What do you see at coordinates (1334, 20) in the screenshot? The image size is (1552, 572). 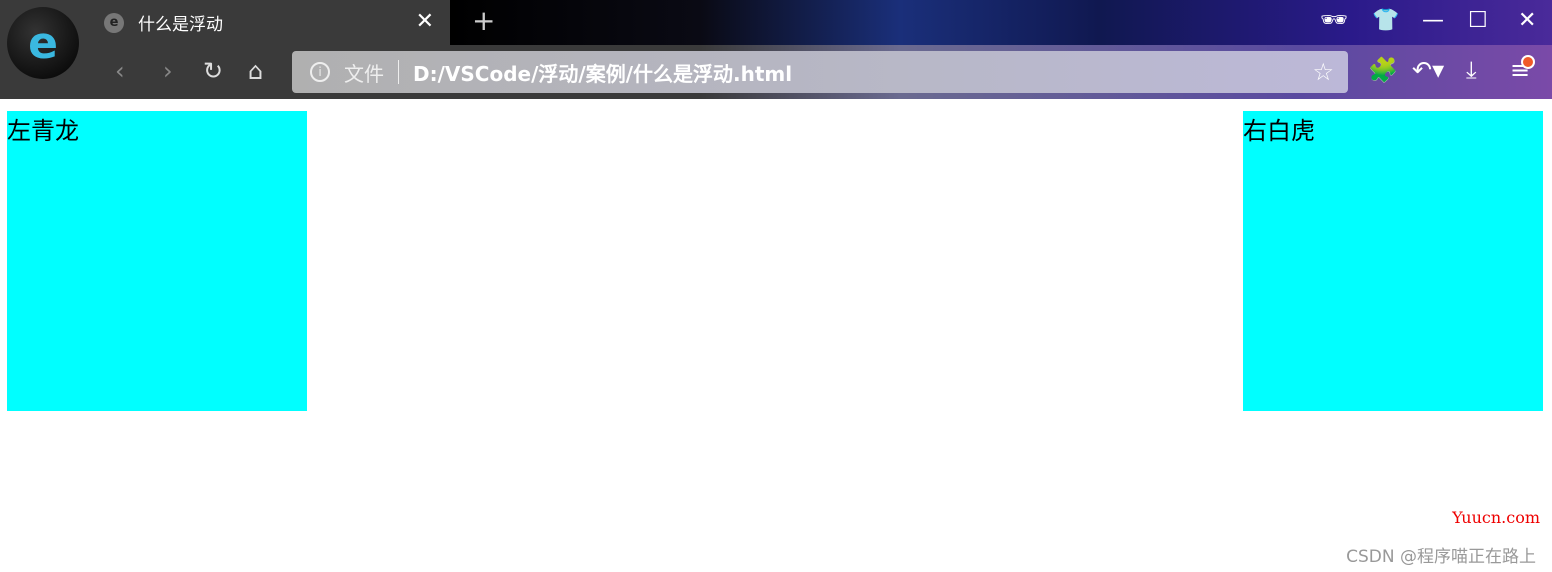 I see `incognito-icon: 🕶` at bounding box center [1334, 20].